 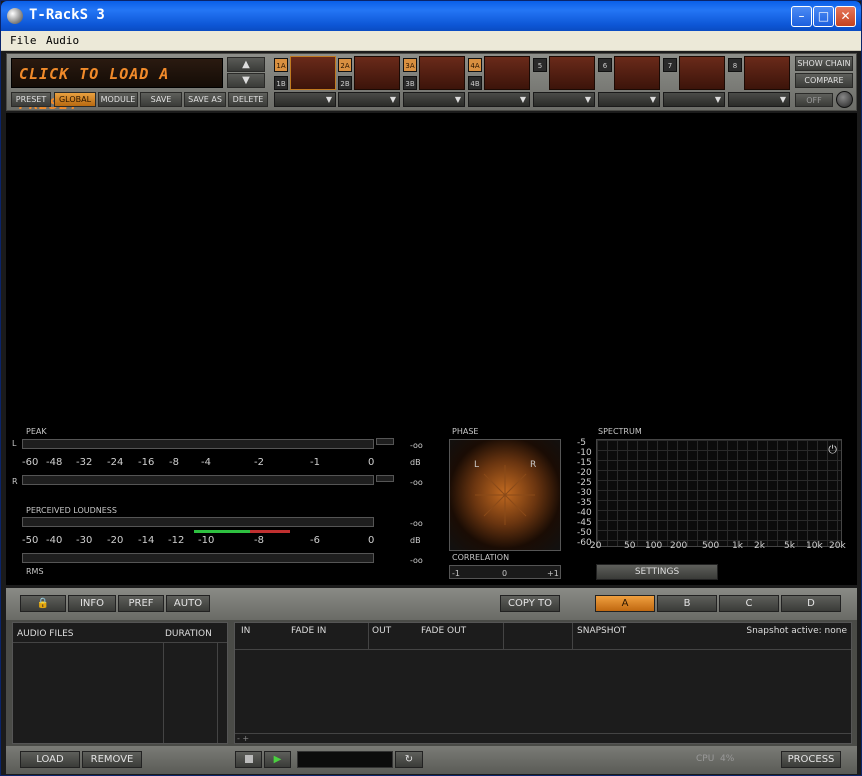 I want to click on maximize-button: □, so click(x=823, y=16).